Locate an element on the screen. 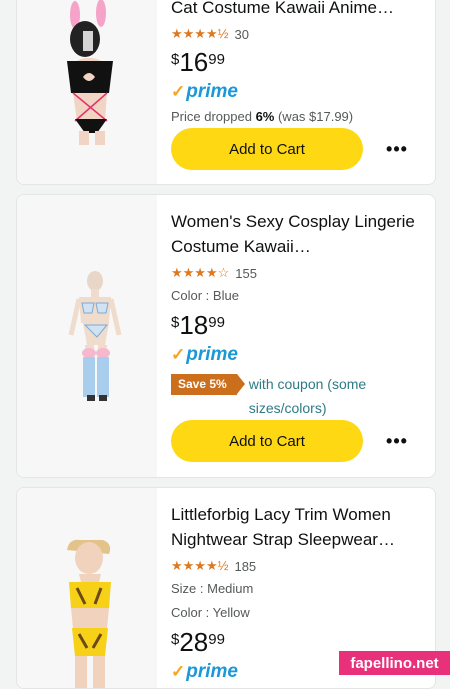 The image size is (450, 689). color-option: Color : Blue is located at coordinates (205, 295).